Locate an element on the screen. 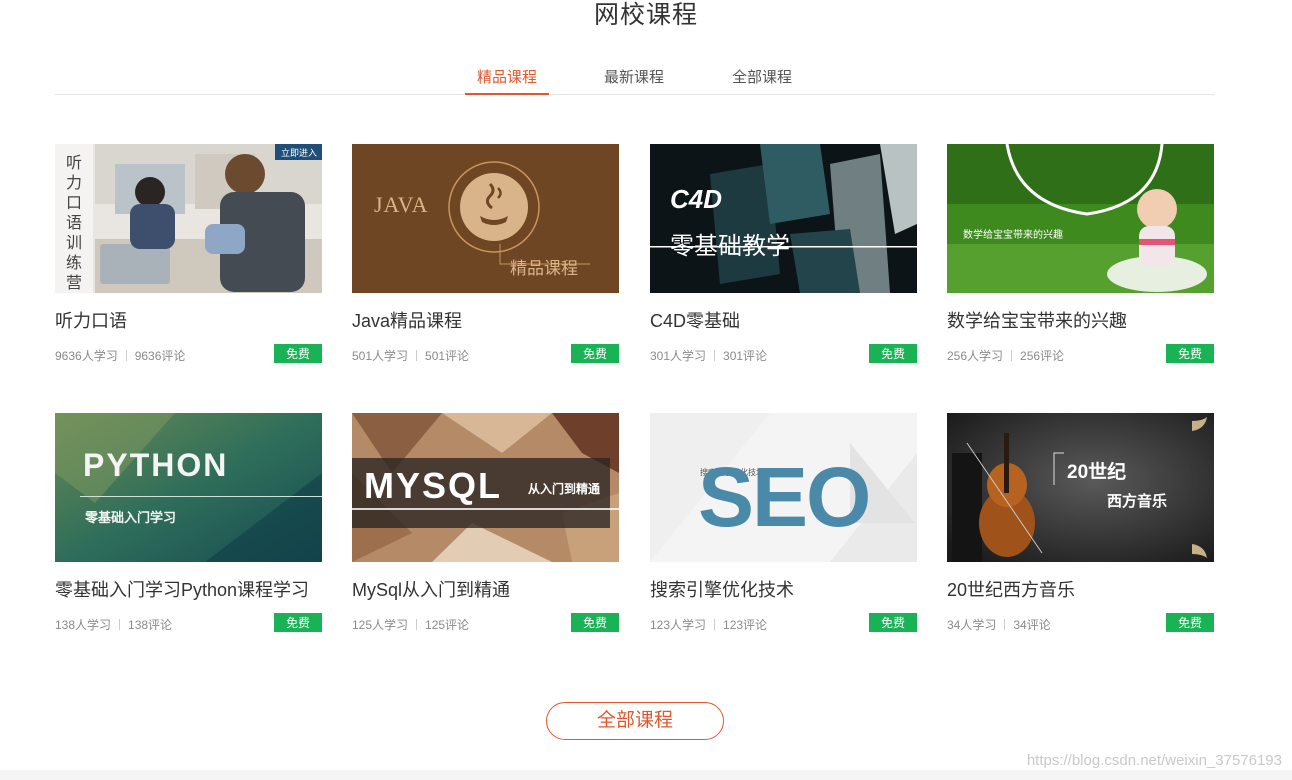  thumbnail-main-text: SEO is located at coordinates (784, 497).